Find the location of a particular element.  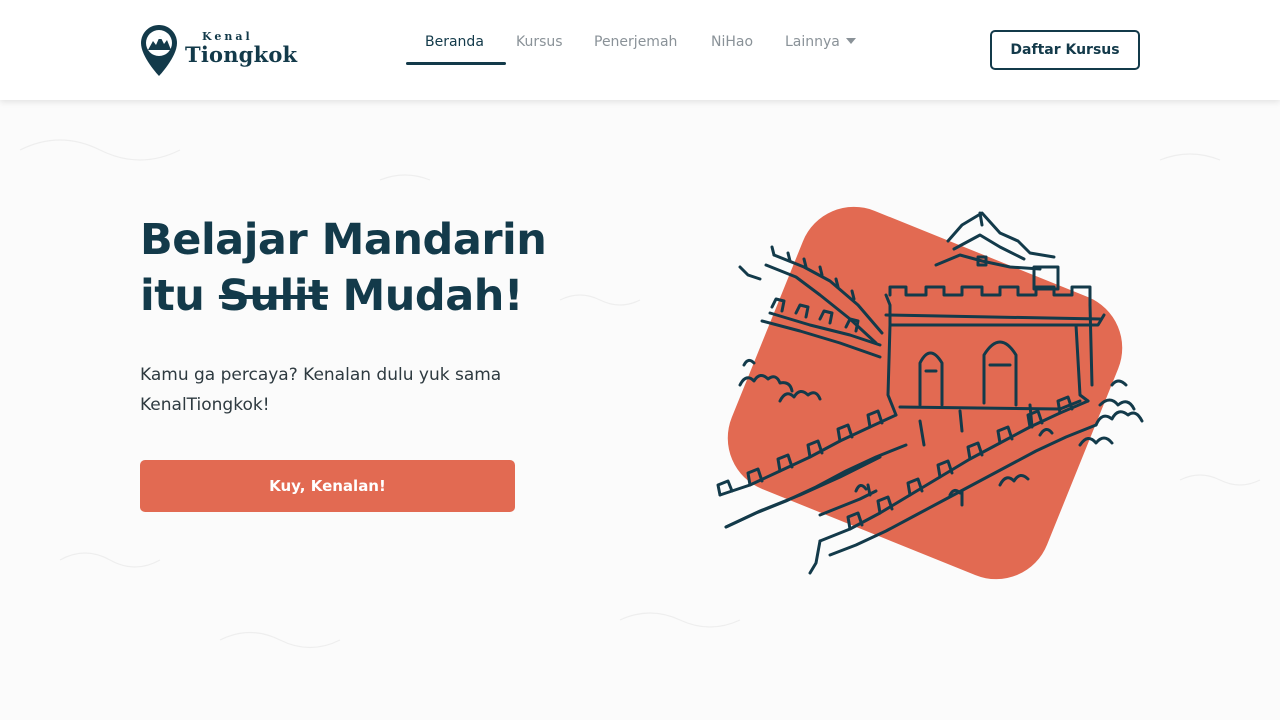

brand-logo: Kenal Tiongkok is located at coordinates (220, 51).